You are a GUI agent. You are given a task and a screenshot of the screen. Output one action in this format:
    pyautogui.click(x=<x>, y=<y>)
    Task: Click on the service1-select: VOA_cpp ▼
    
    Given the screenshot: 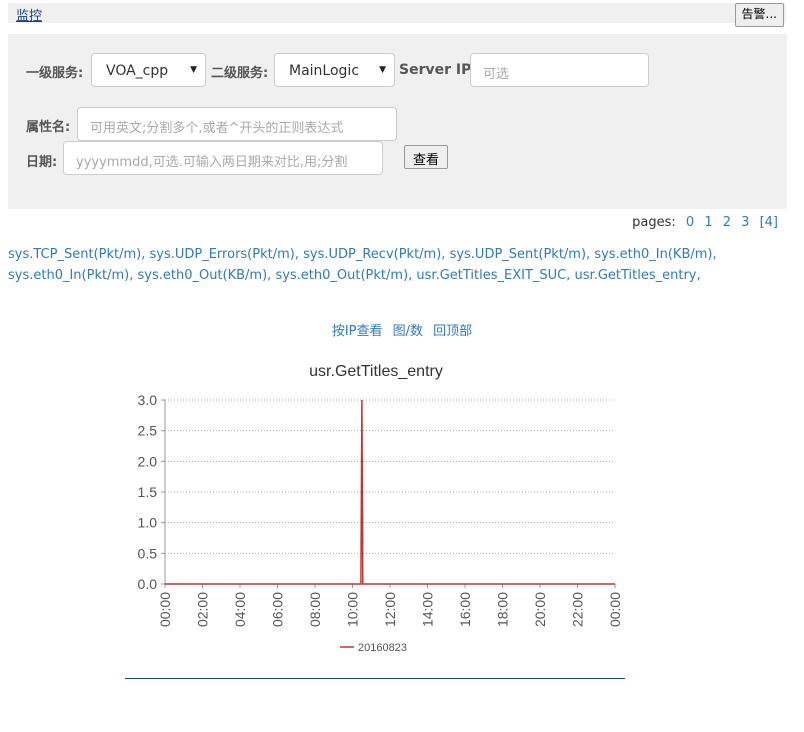 What is the action you would take?
    pyautogui.click(x=148, y=70)
    